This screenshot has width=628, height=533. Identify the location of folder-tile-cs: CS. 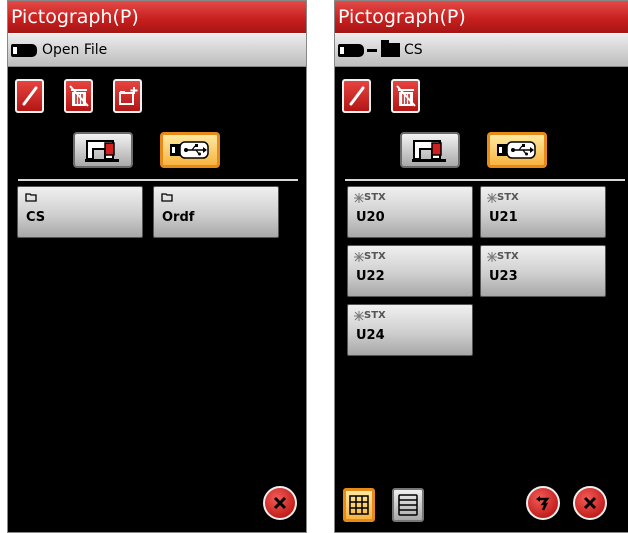
(80, 212).